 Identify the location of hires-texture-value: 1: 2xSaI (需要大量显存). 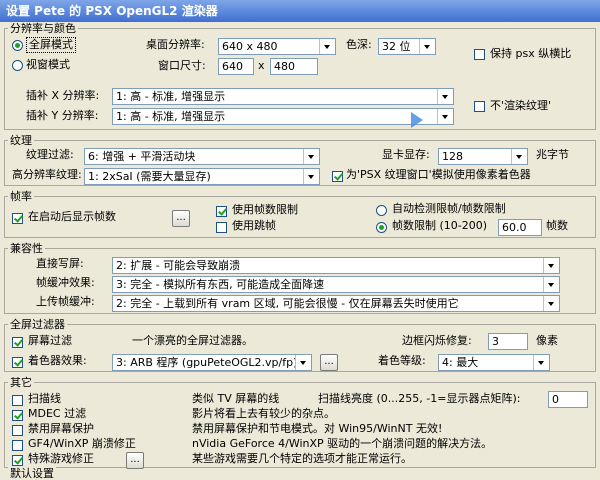
(149, 176).